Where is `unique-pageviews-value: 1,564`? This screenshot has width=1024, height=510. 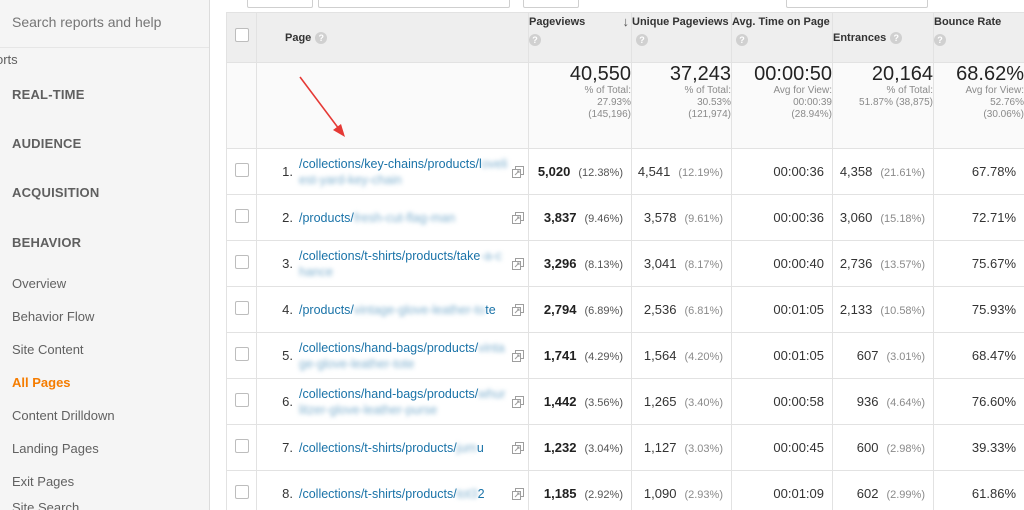 unique-pageviews-value: 1,564 is located at coordinates (660, 355).